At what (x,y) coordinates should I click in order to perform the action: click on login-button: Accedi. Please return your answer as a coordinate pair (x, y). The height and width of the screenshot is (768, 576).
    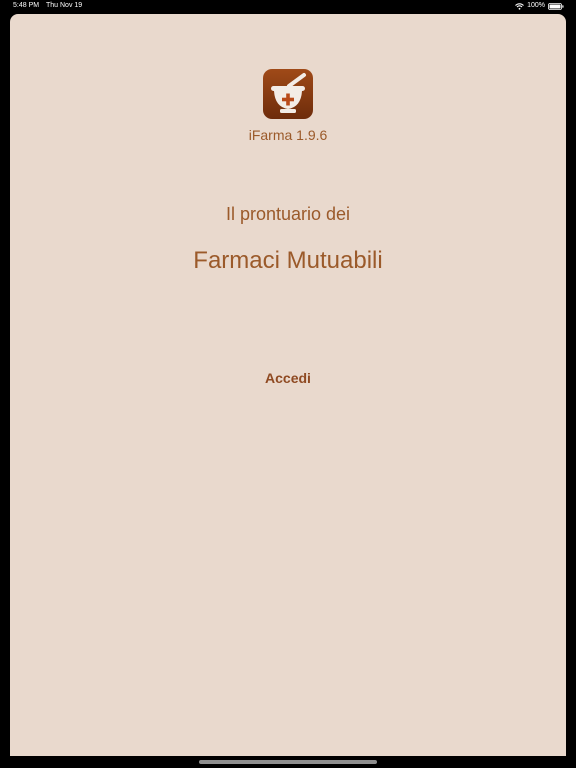
    Looking at the image, I should click on (288, 378).